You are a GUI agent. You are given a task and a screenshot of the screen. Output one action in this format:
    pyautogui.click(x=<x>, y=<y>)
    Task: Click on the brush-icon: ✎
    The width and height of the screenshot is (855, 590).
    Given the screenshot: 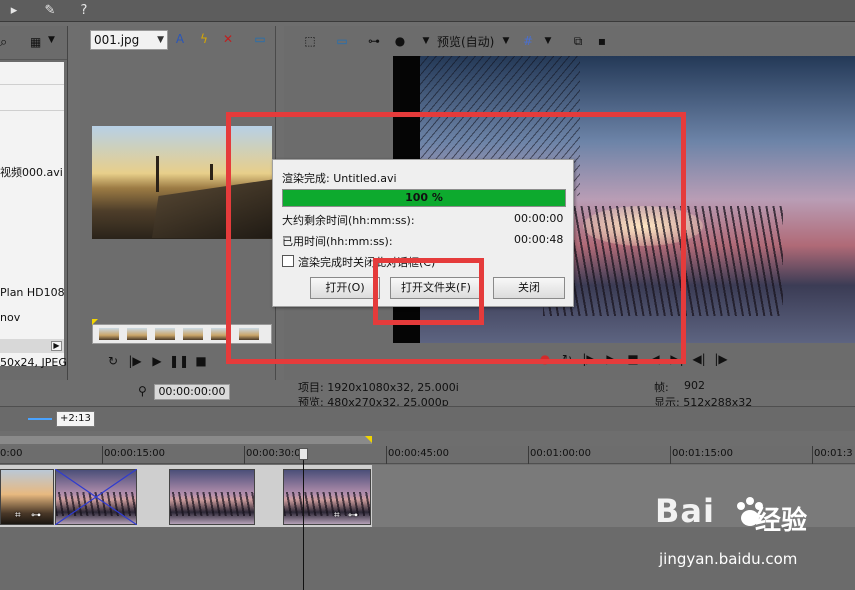 What is the action you would take?
    pyautogui.click(x=50, y=11)
    